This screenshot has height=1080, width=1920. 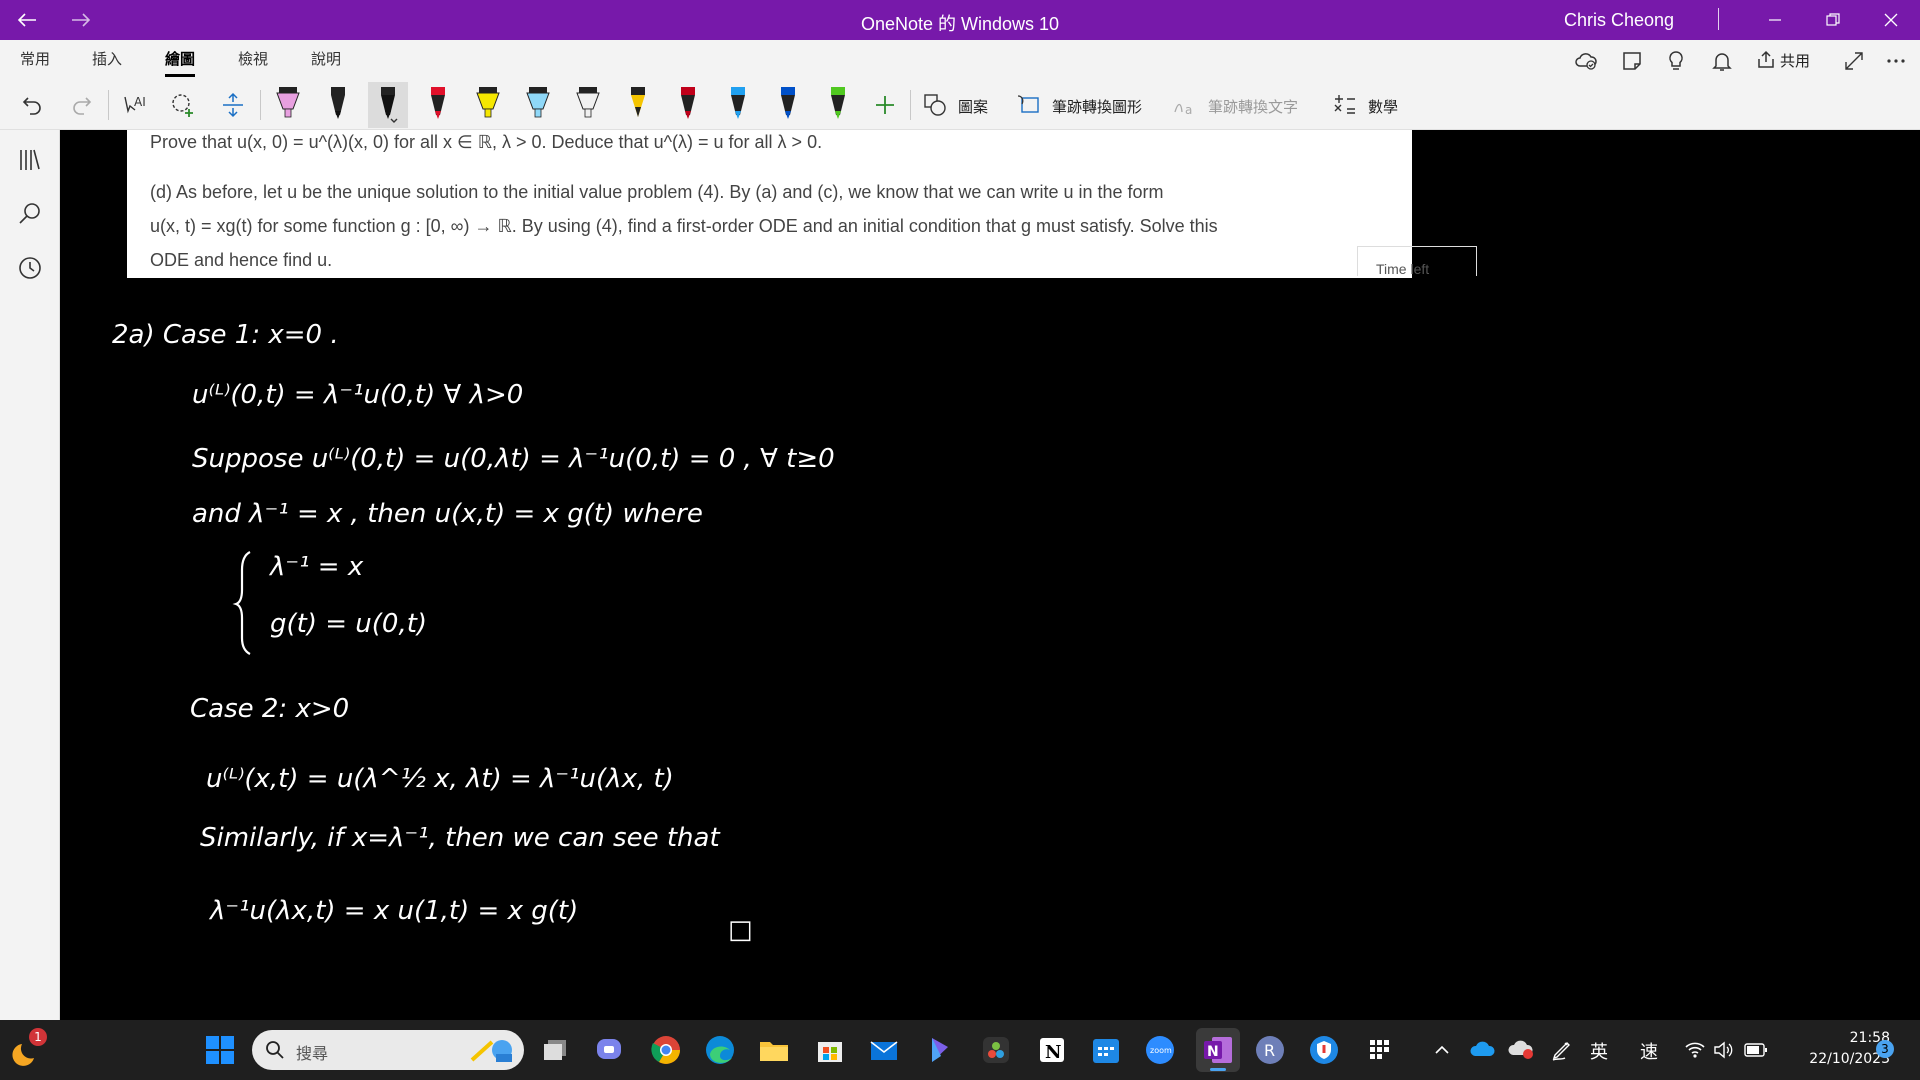 What do you see at coordinates (1442, 1050) in the screenshot?
I see `chevron-up-icon` at bounding box center [1442, 1050].